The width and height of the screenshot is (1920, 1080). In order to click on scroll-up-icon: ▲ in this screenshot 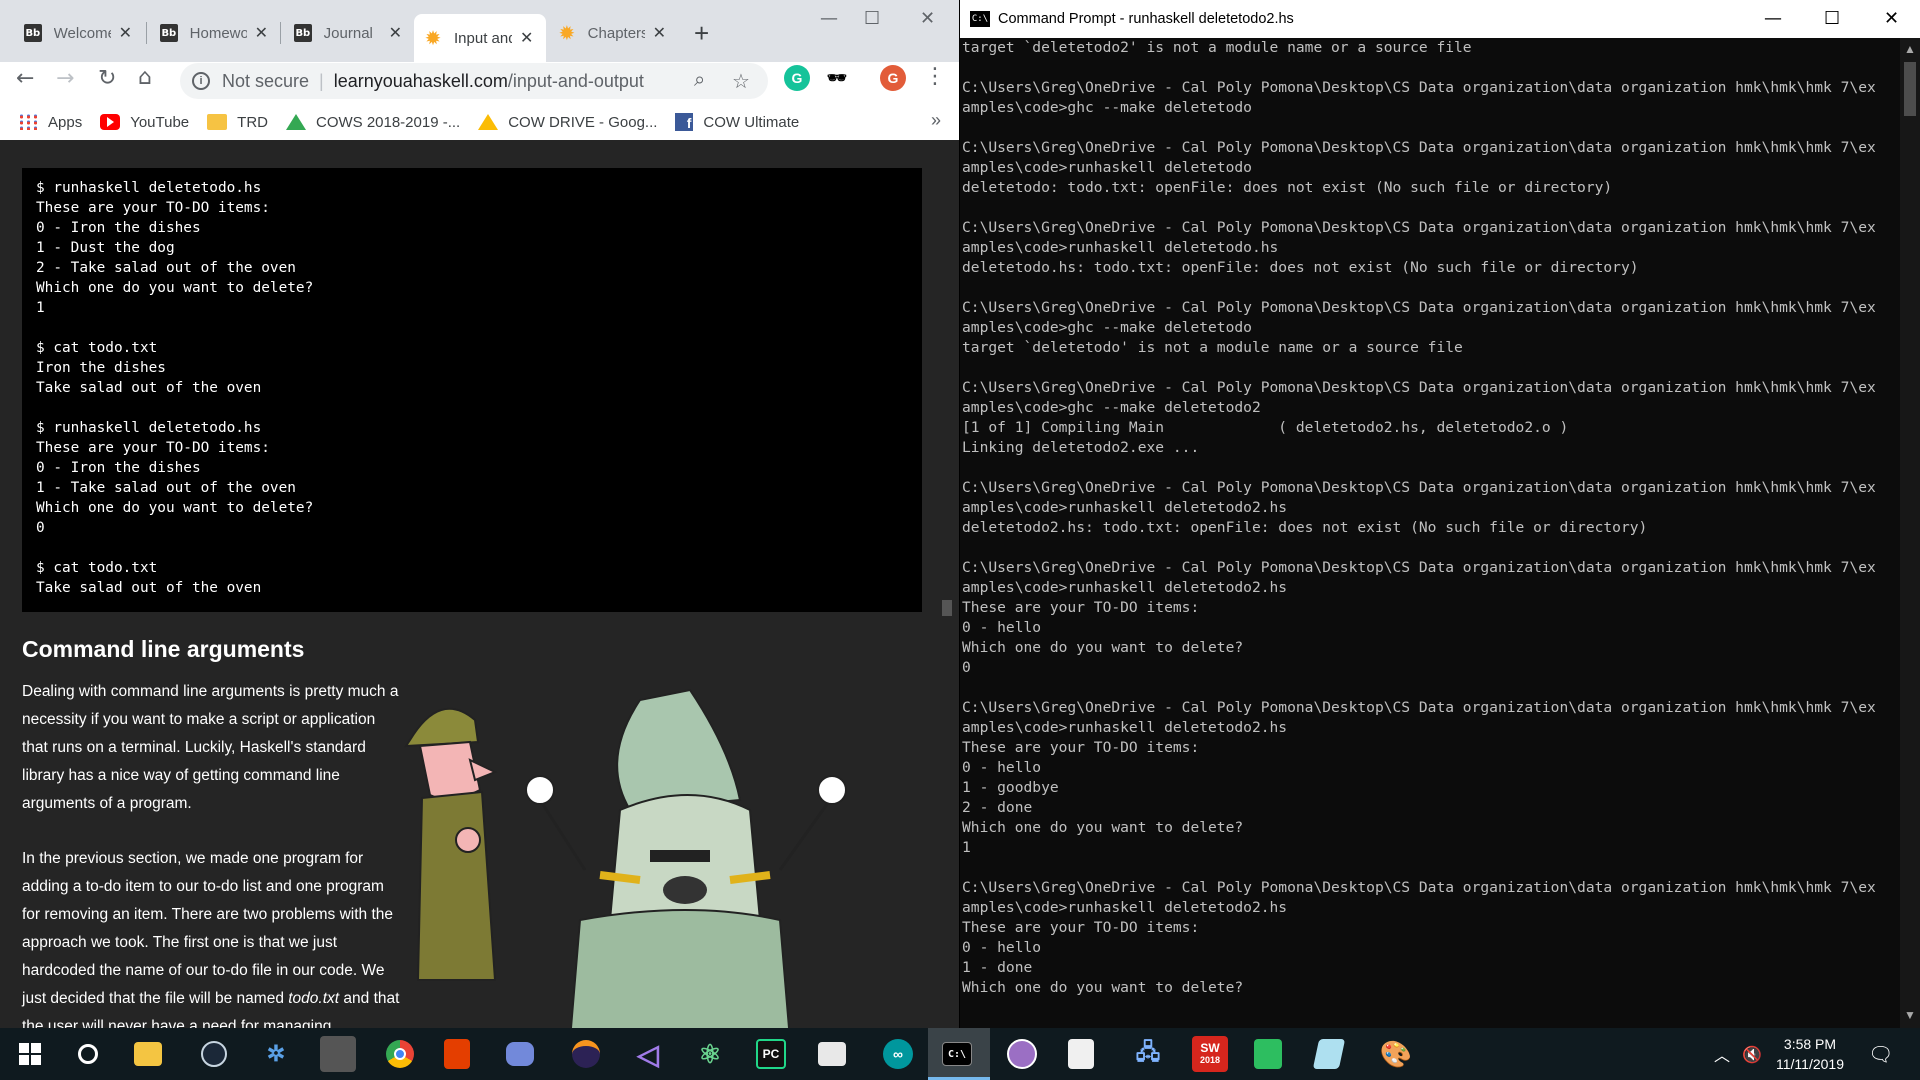, I will do `click(1910, 49)`.